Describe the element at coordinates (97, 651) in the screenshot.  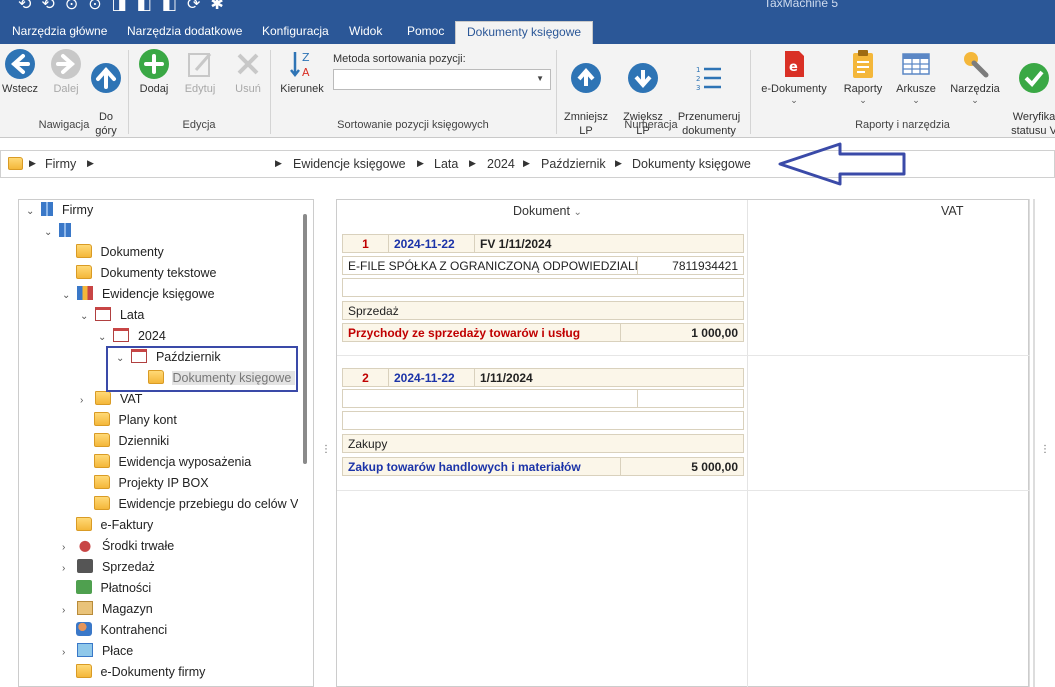
I see `tree-node-place: › Płace` at that location.